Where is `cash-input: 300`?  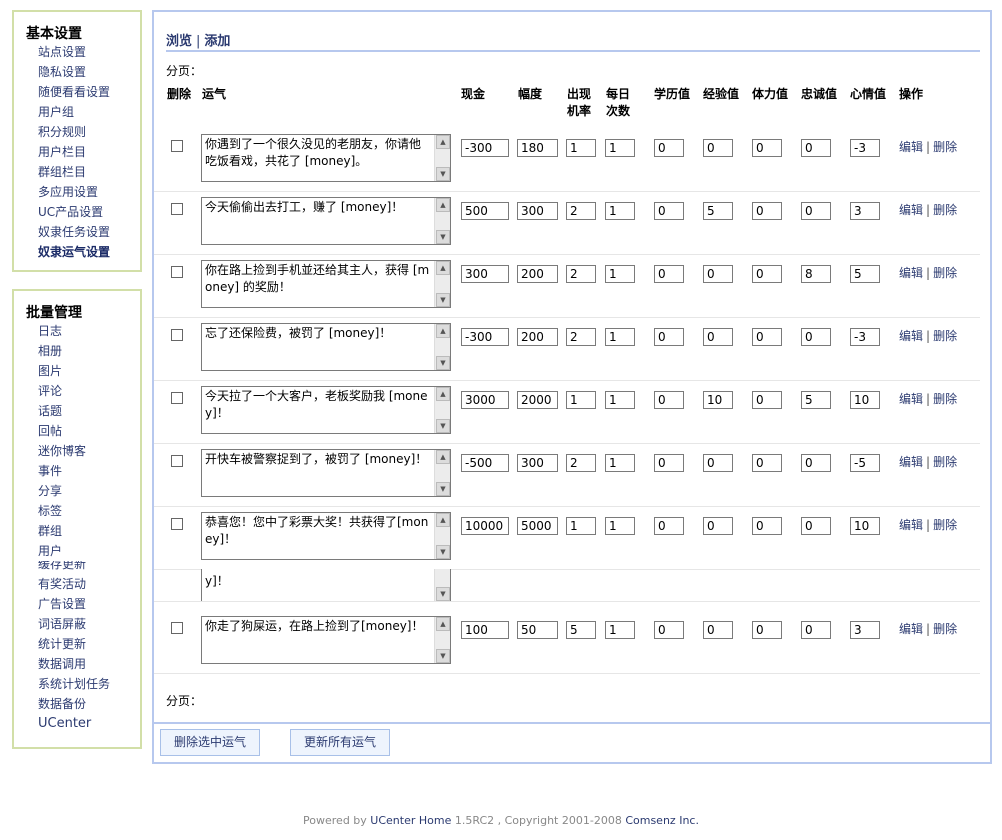
cash-input: 300 is located at coordinates (485, 274).